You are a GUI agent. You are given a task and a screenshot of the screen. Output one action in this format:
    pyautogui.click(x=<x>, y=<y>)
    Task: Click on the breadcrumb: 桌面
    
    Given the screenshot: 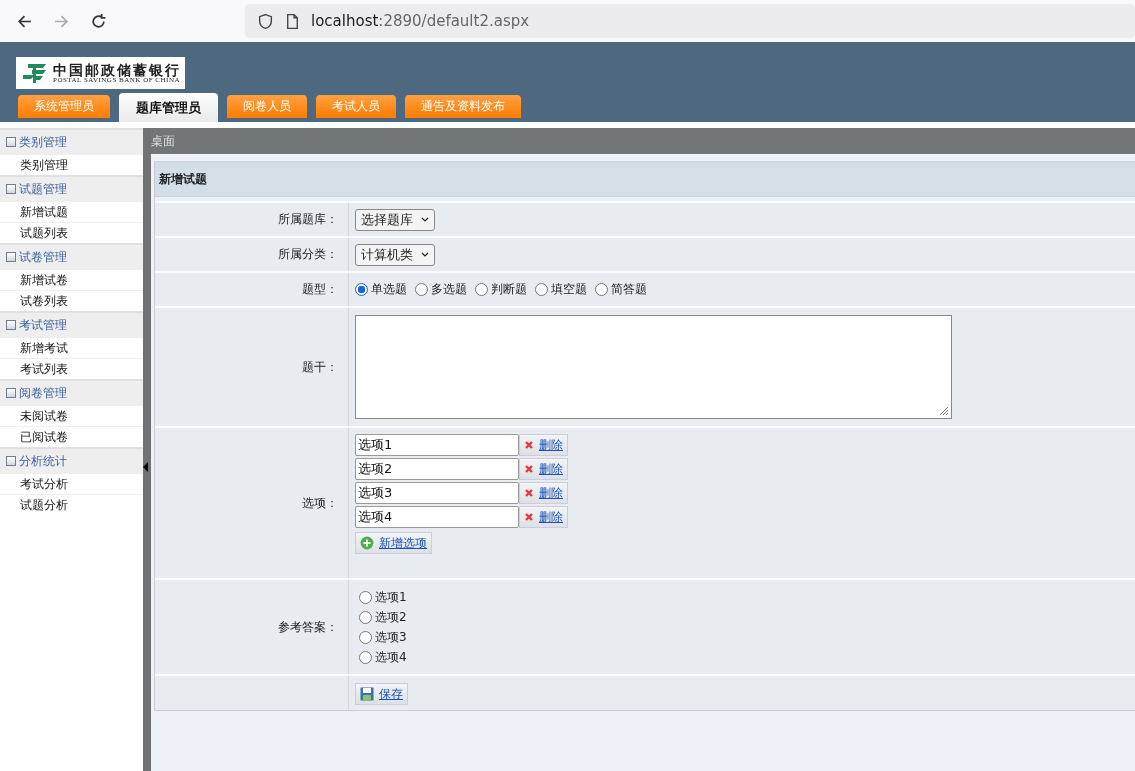 What is the action you would take?
    pyautogui.click(x=643, y=141)
    